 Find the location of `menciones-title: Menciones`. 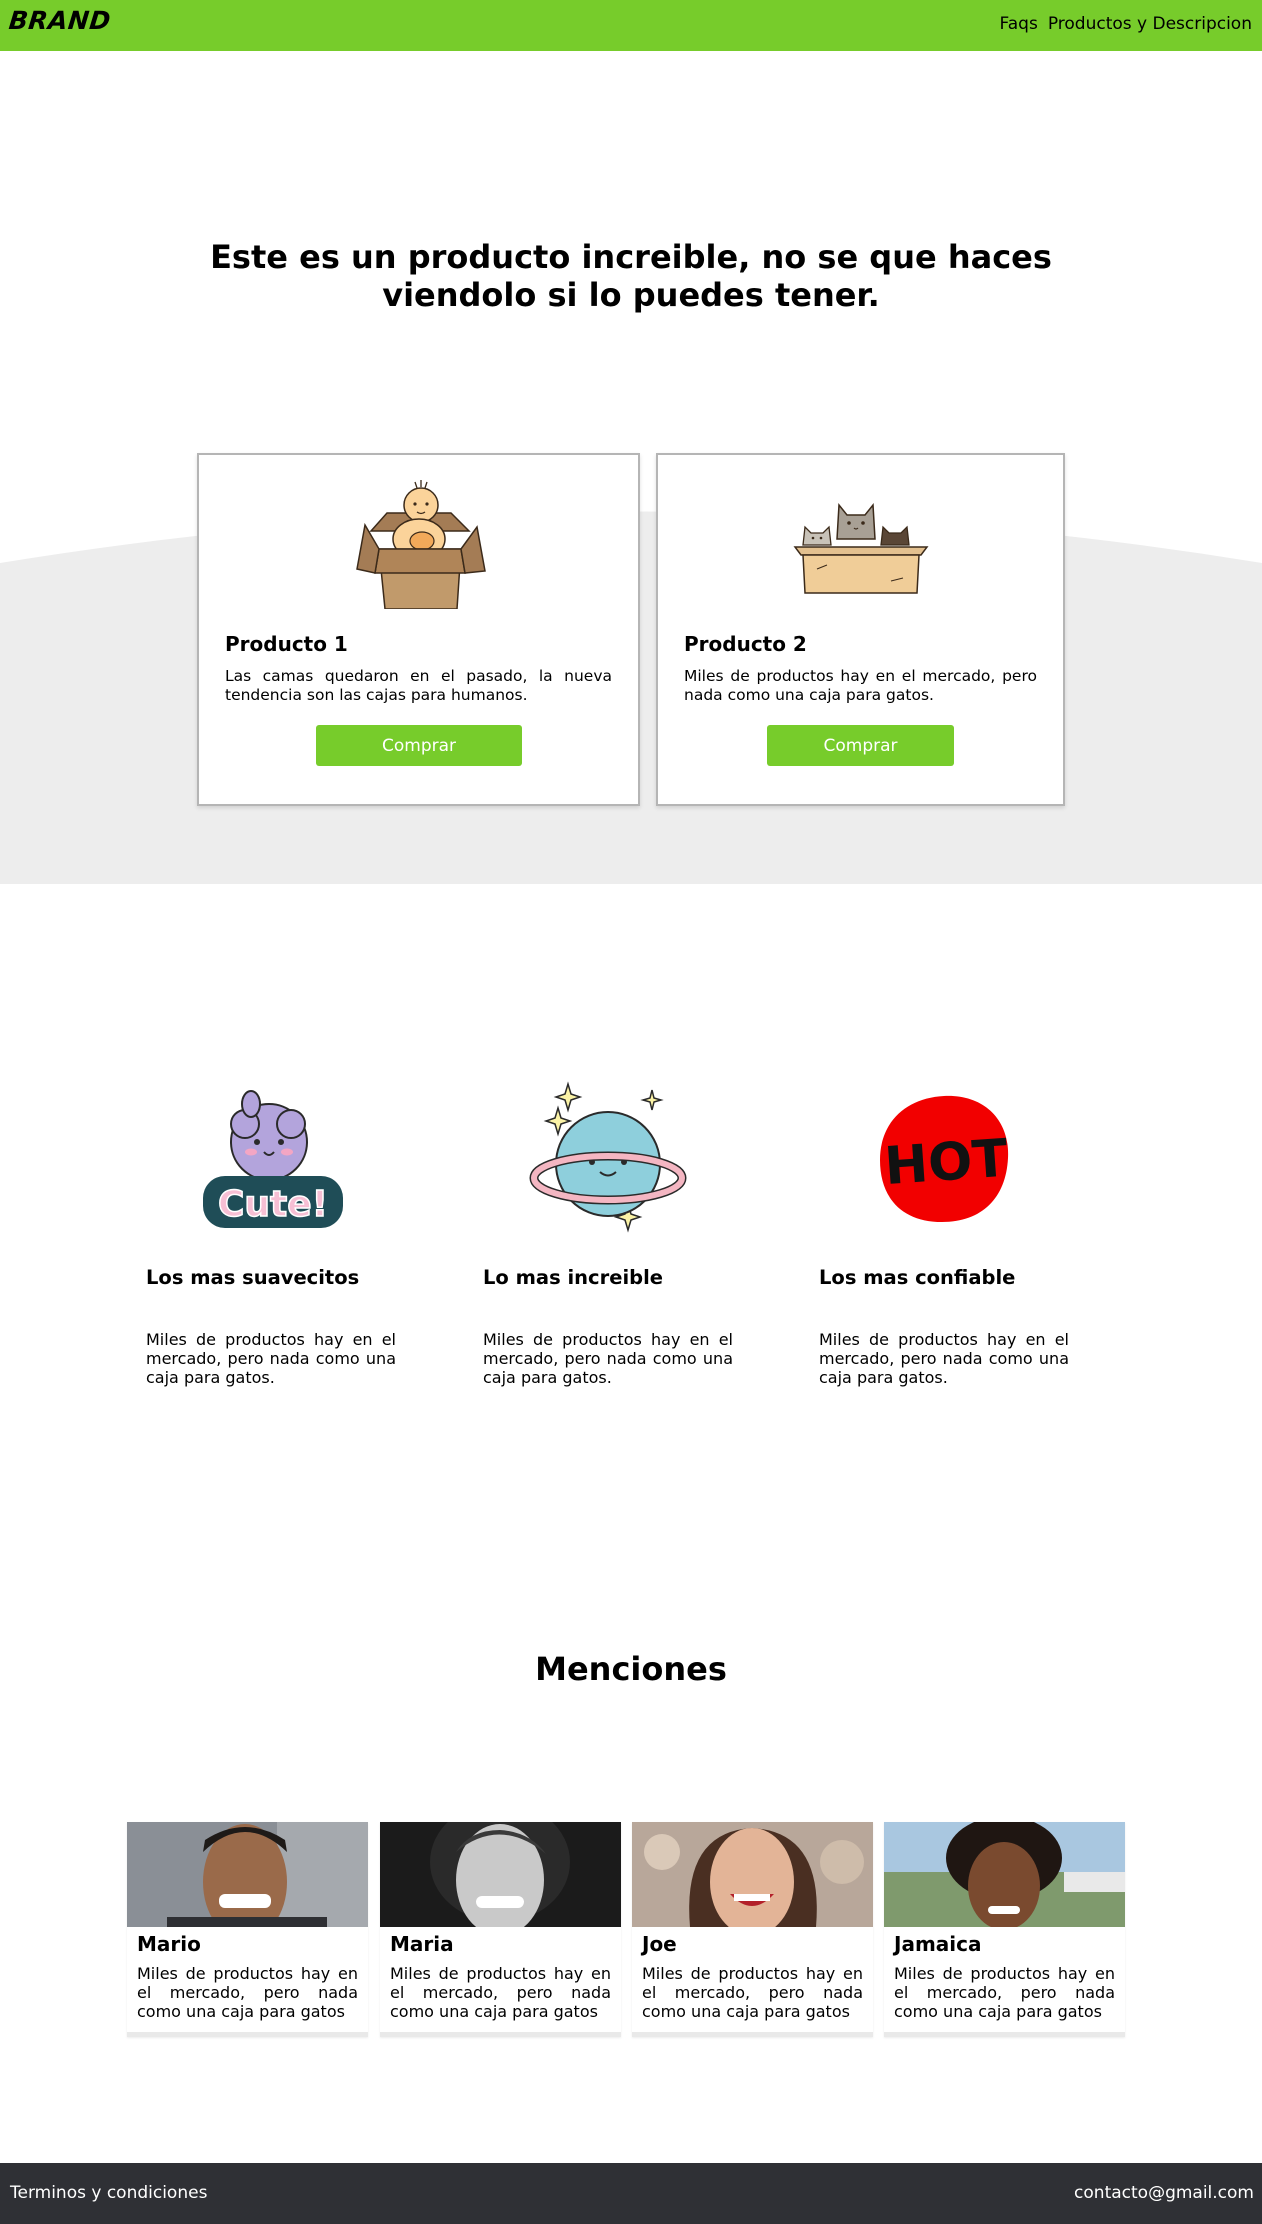

menciones-title: Menciones is located at coordinates (631, 1669).